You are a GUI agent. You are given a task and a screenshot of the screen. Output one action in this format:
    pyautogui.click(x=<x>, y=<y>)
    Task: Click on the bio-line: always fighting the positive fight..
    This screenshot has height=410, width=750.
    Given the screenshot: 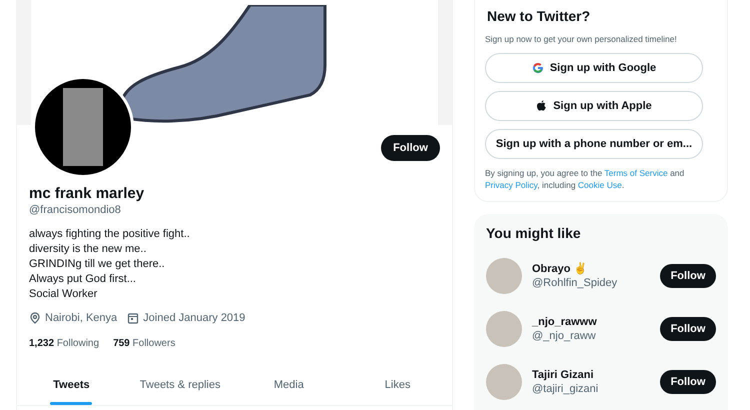 What is the action you would take?
    pyautogui.click(x=110, y=234)
    